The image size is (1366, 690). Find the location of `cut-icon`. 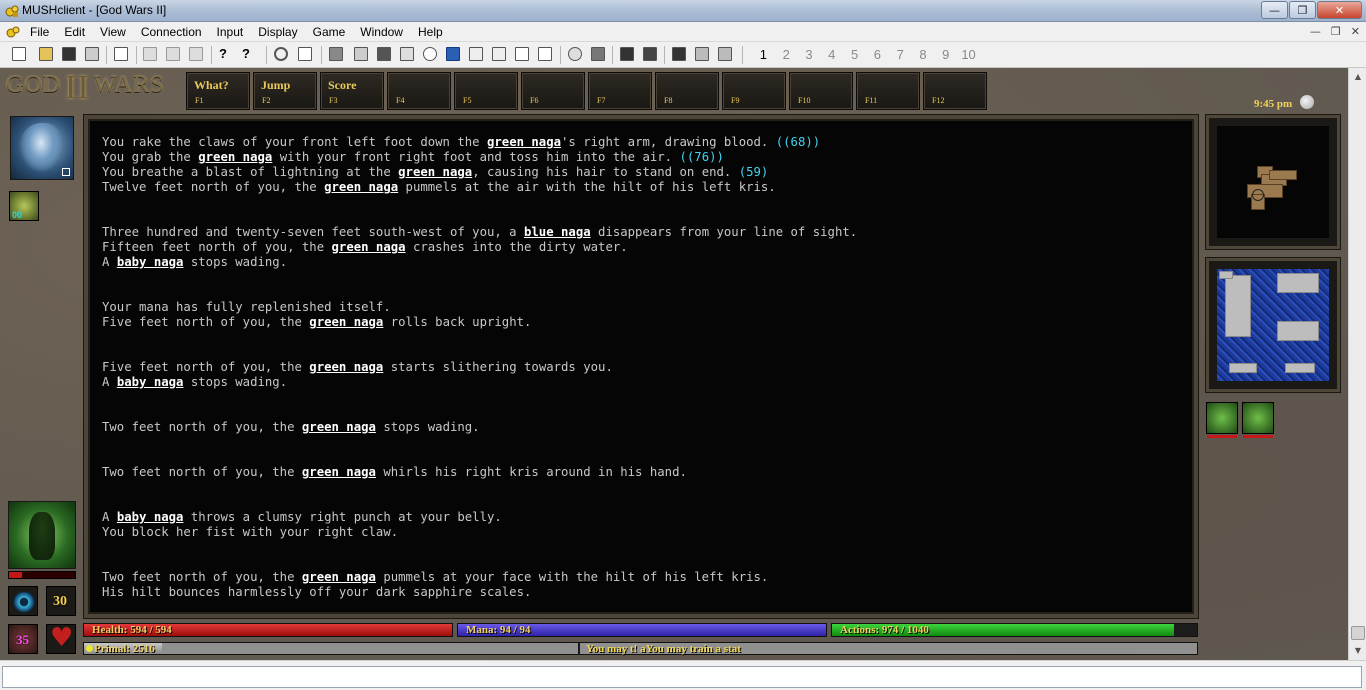

cut-icon is located at coordinates (150, 54).